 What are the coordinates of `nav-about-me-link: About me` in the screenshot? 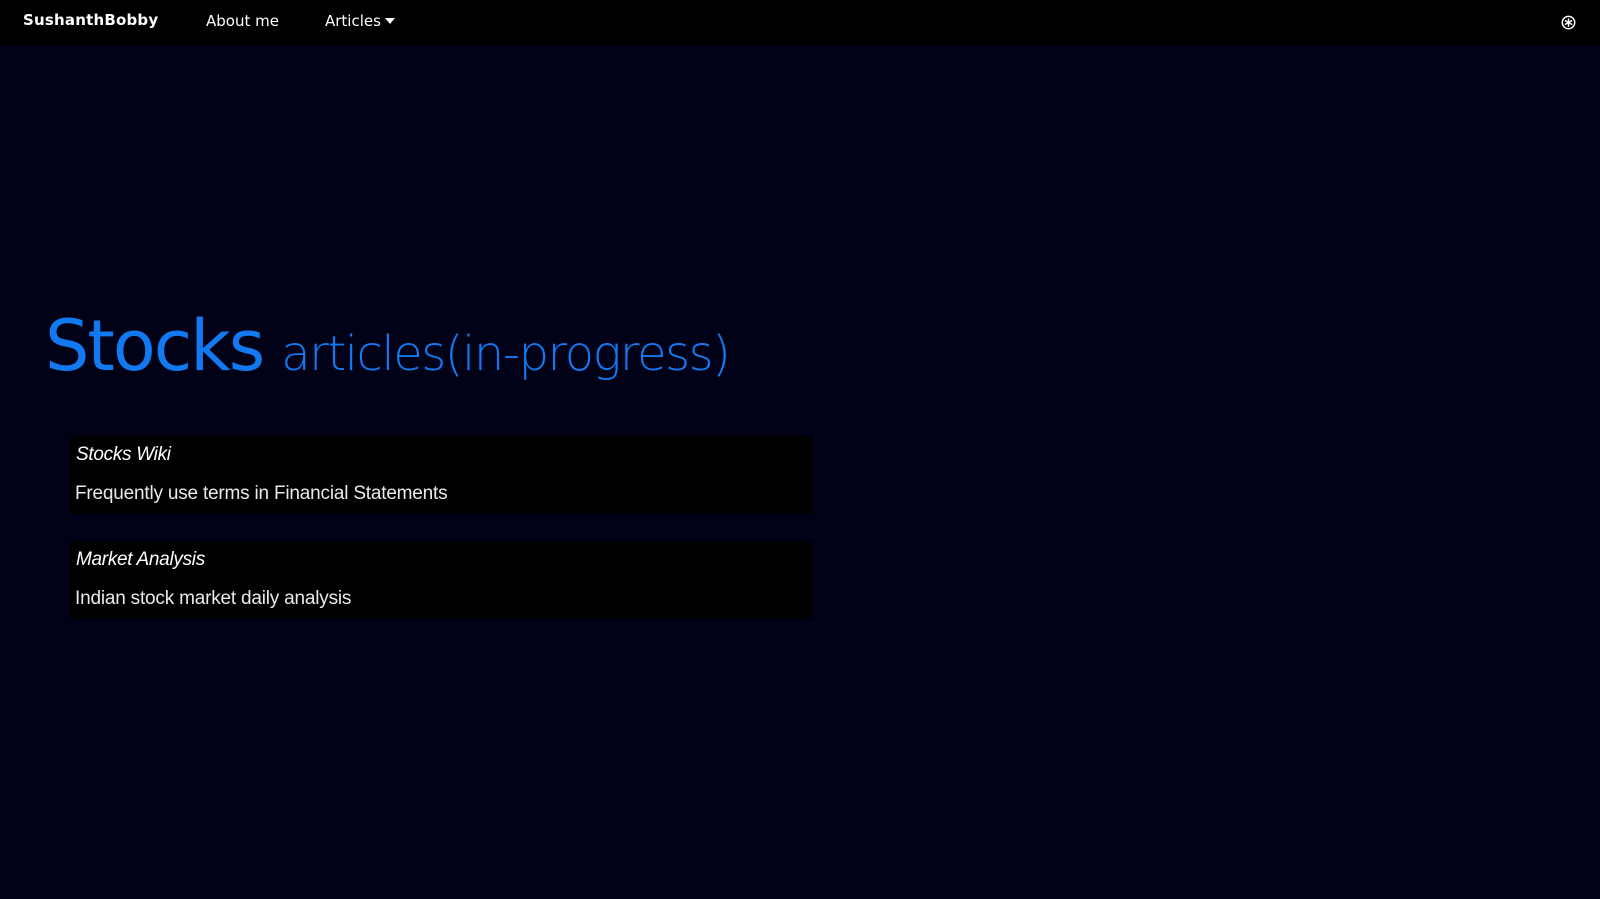 It's located at (242, 21).